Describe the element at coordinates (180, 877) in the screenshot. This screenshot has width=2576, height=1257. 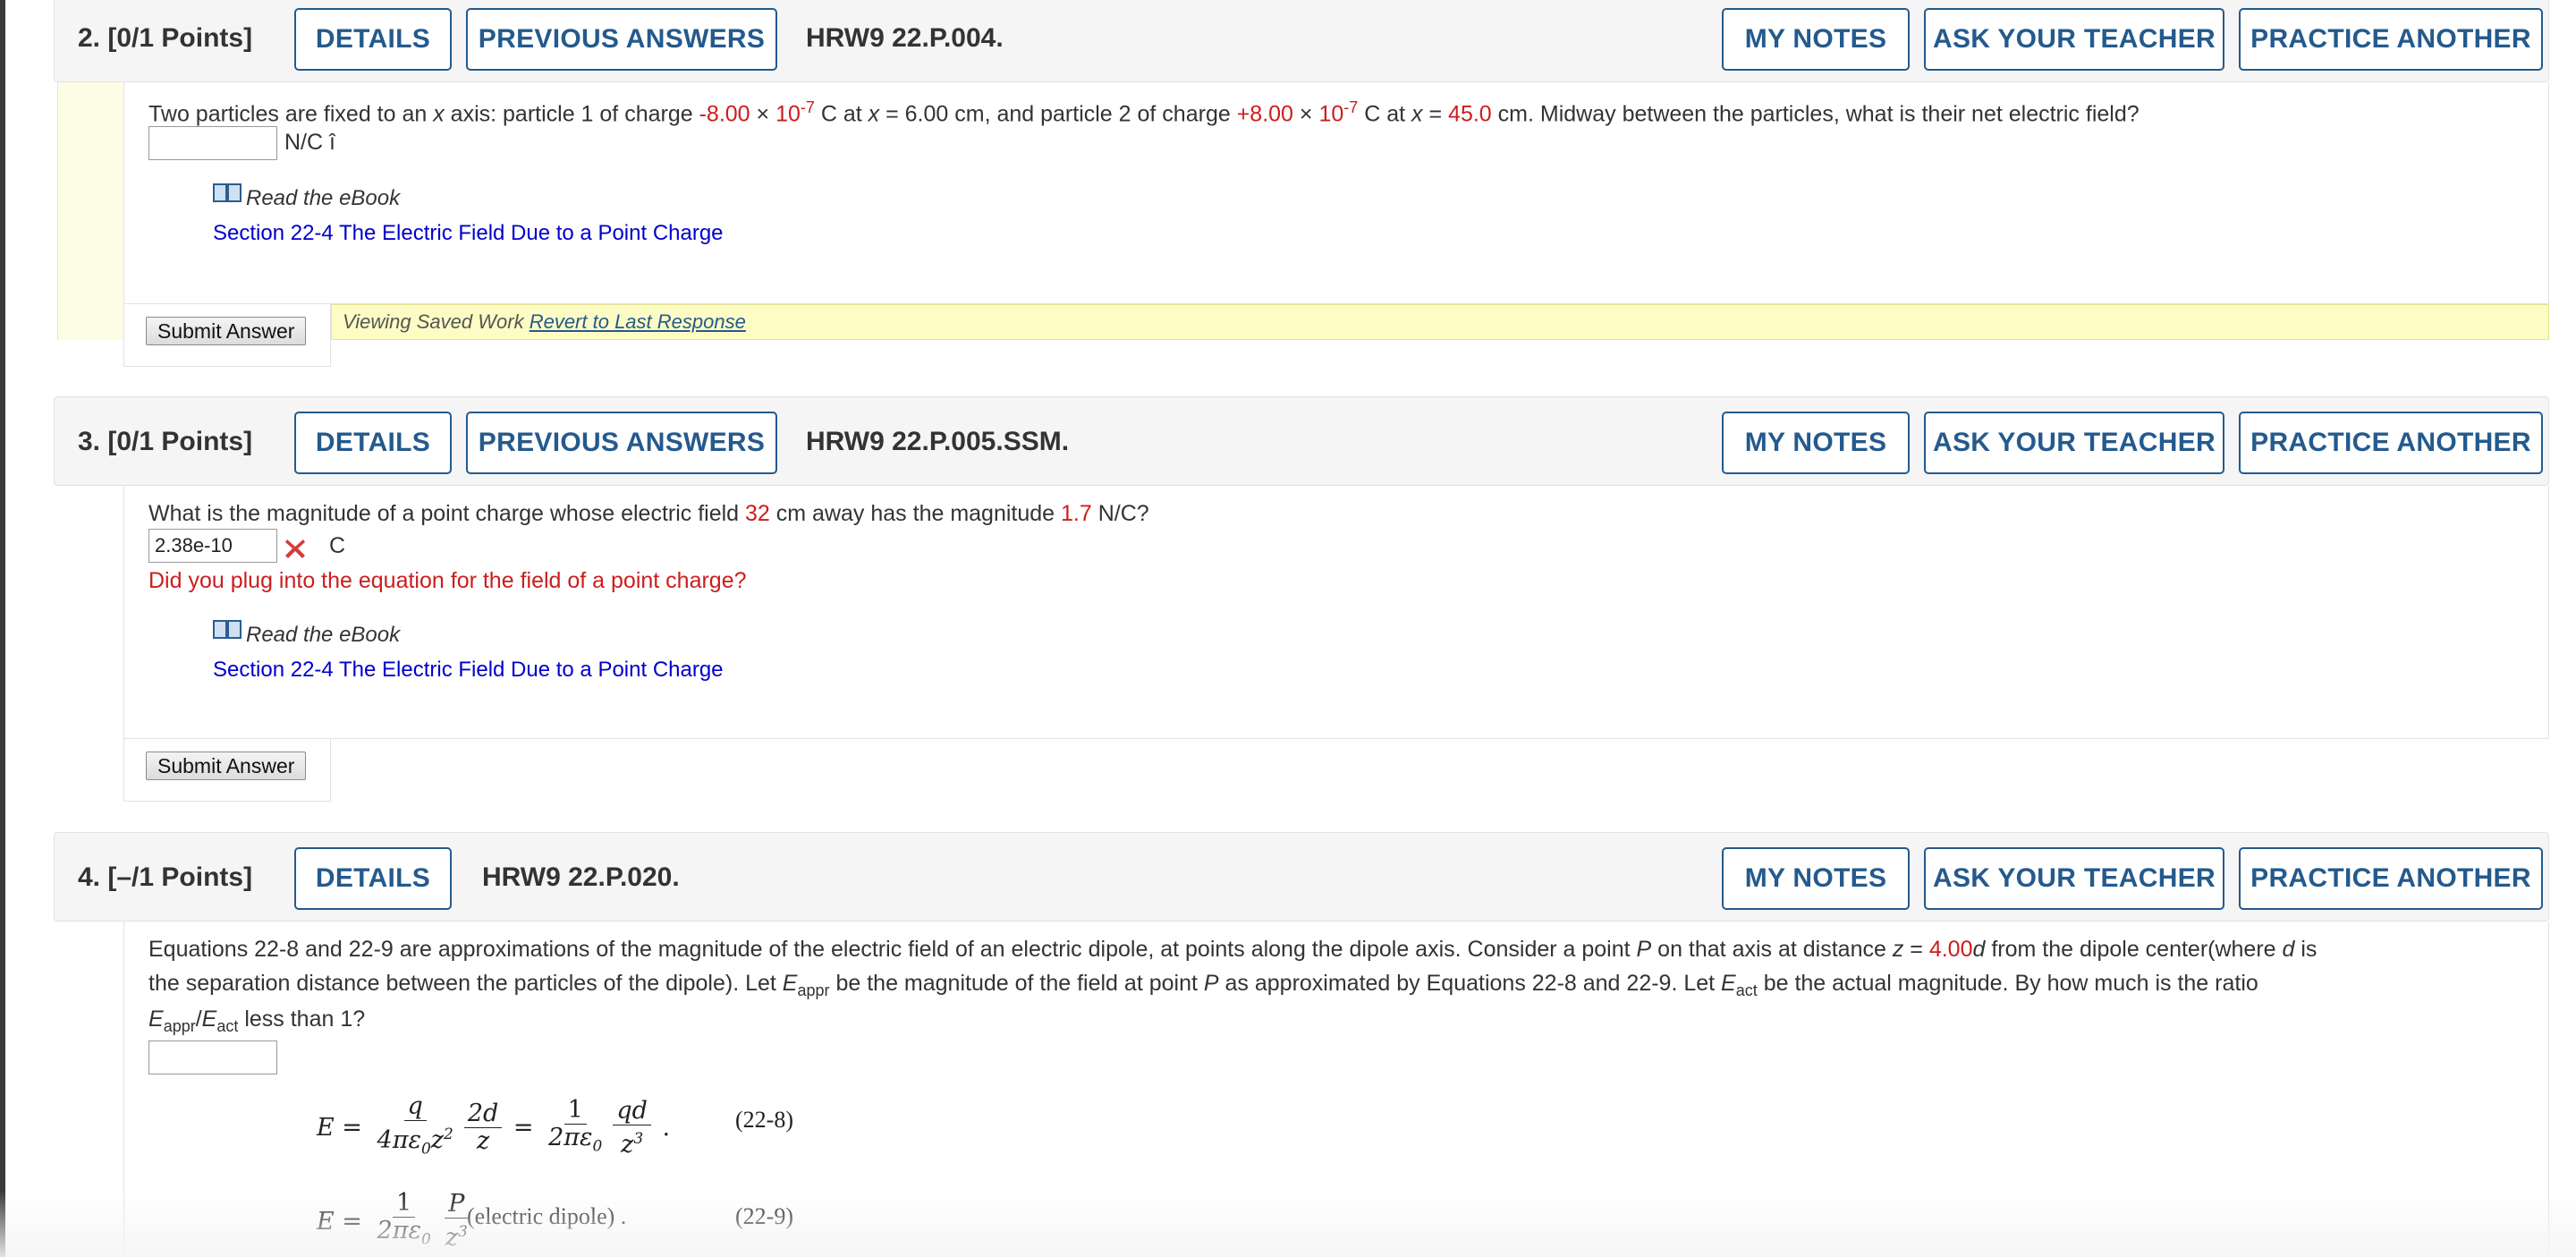
I see `question-4-points: [–/1 Points]` at that location.